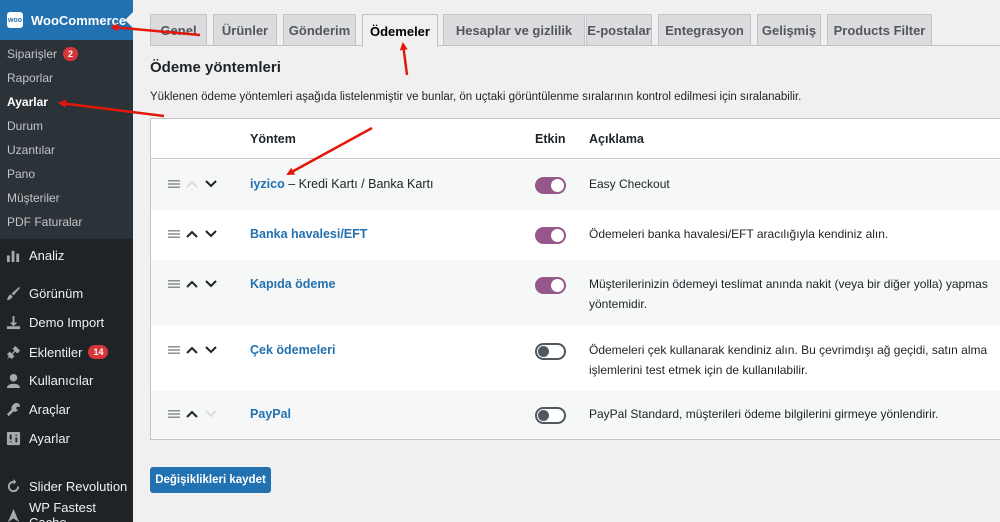 The width and height of the screenshot is (1000, 522). I want to click on payment-method-name: iyzico, so click(267, 184).